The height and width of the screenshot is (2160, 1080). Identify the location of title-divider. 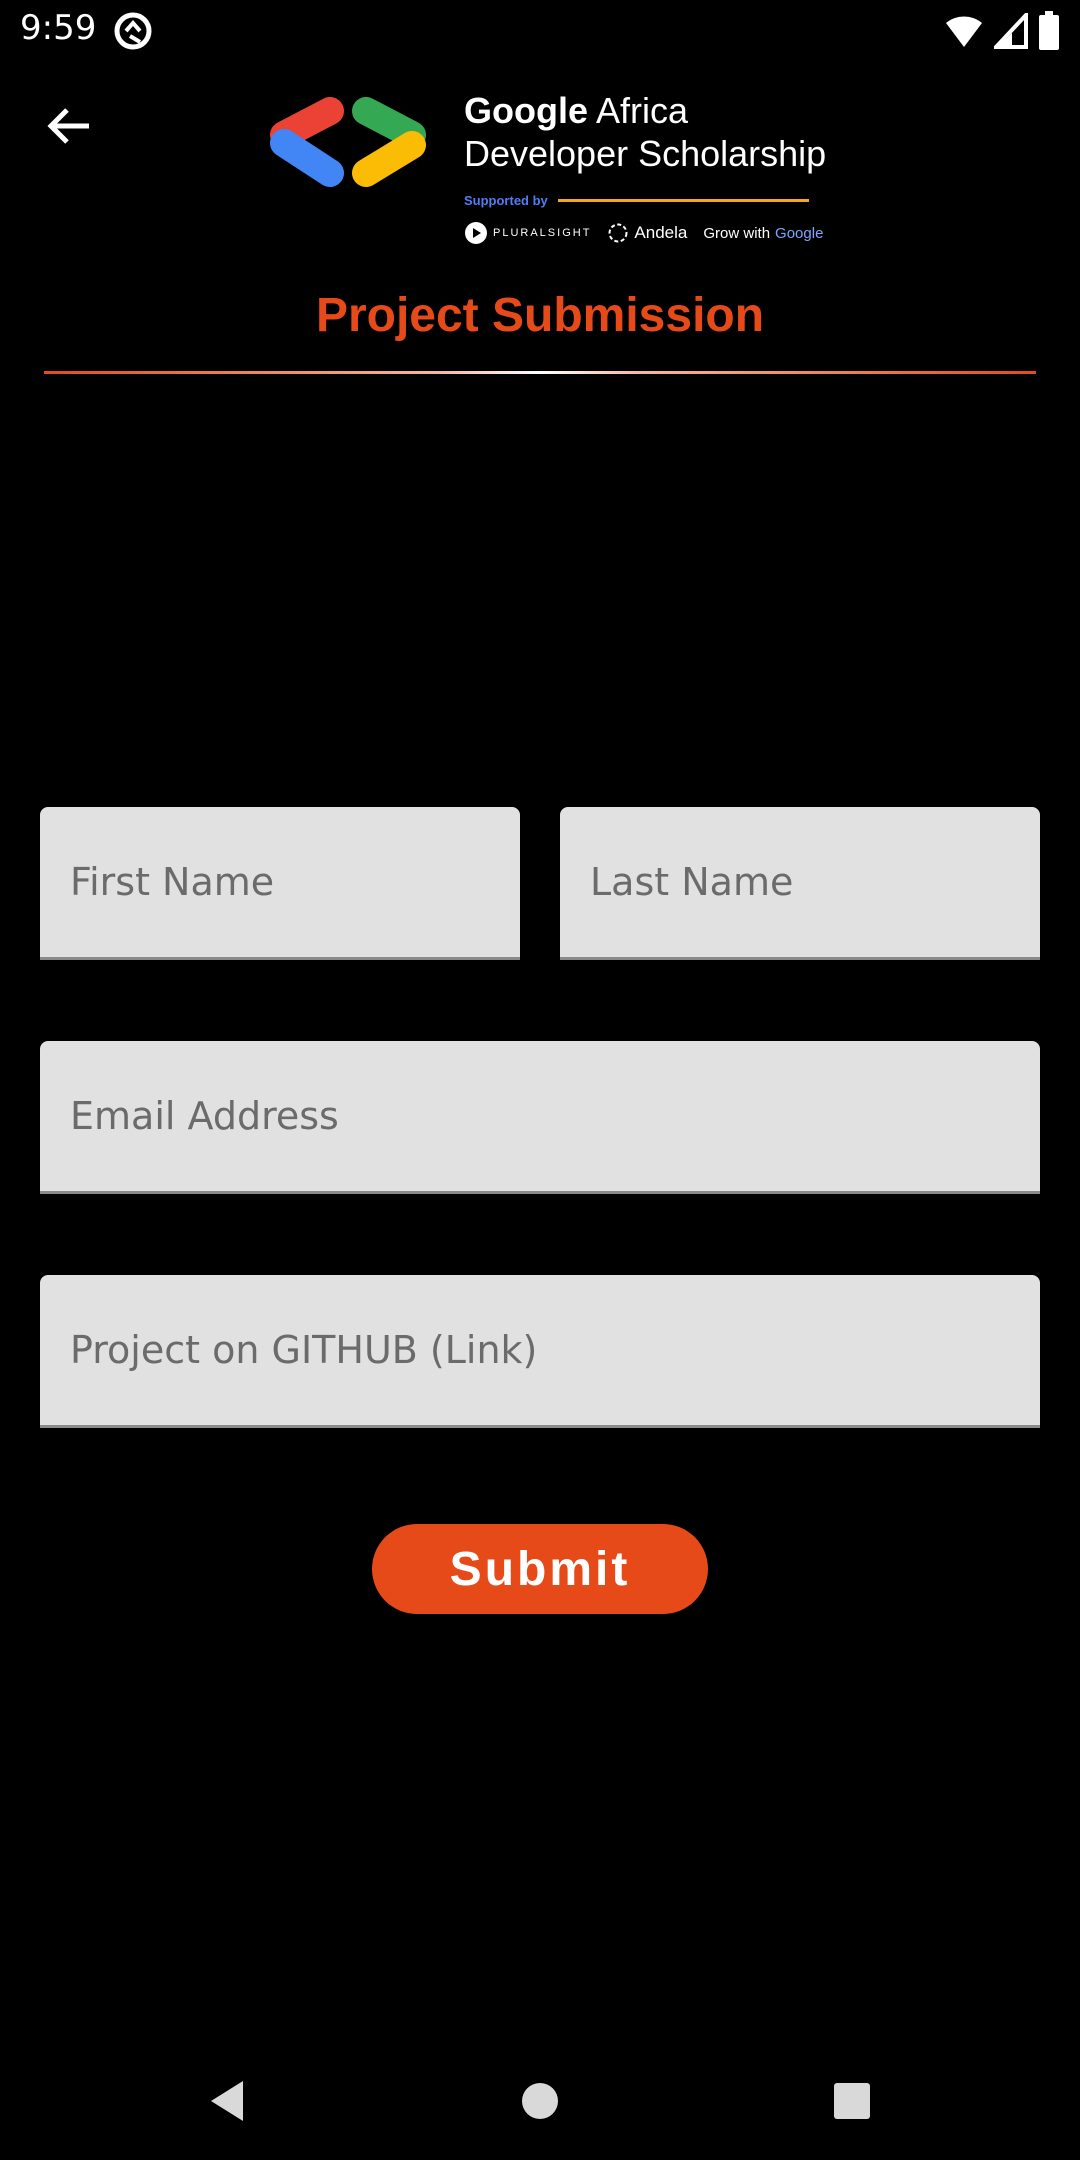
(540, 372).